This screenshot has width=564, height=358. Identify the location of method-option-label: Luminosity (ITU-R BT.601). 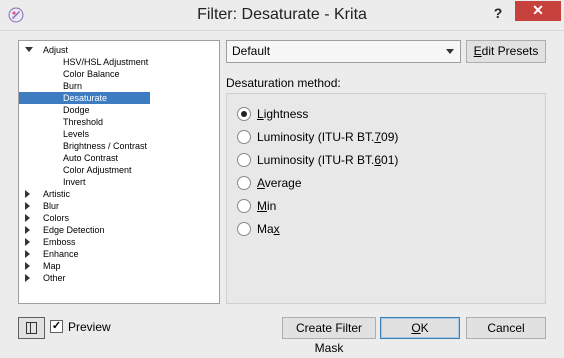
(327, 160).